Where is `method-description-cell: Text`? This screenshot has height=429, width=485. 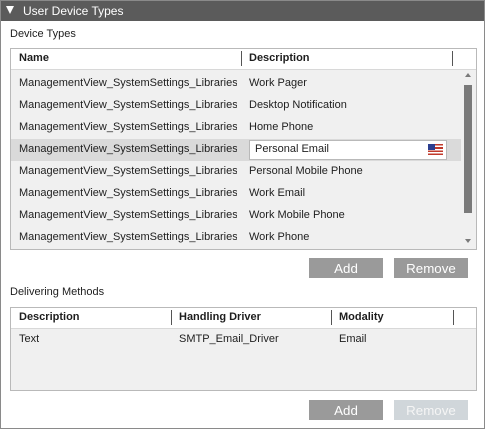
method-description-cell: Text is located at coordinates (29, 339).